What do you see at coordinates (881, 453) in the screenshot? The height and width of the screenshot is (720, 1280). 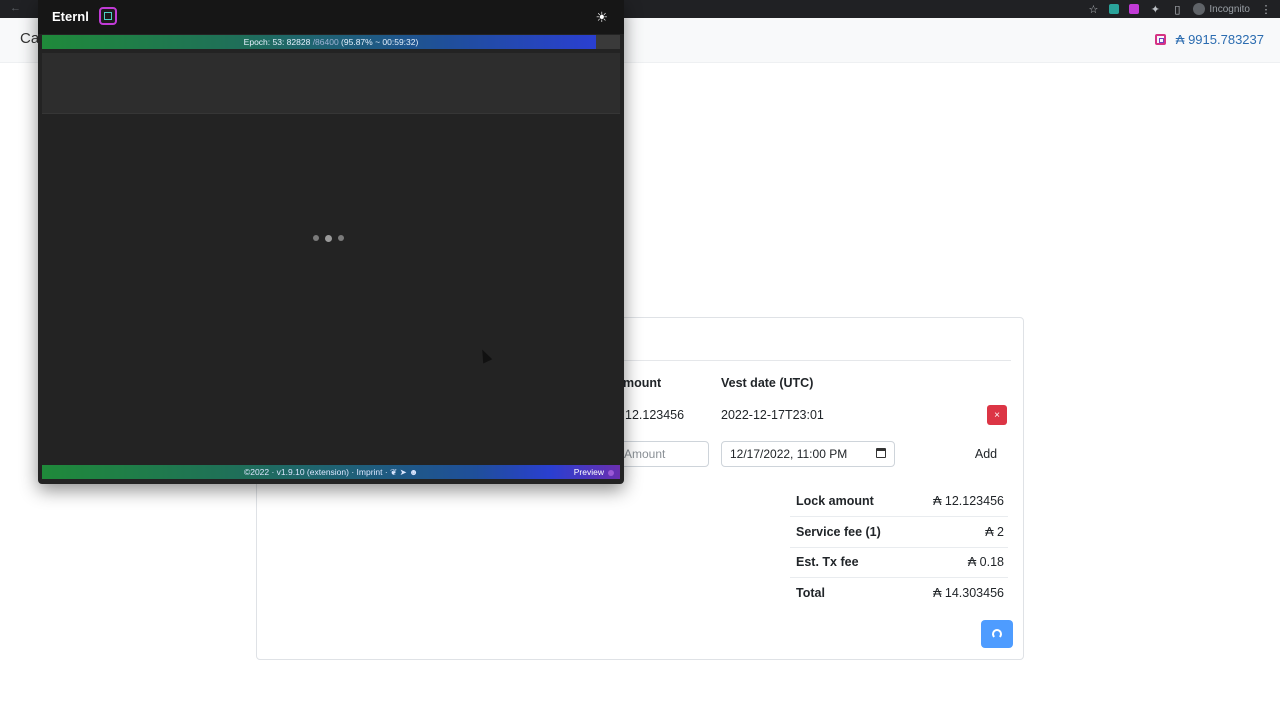 I see `calendar-icon` at bounding box center [881, 453].